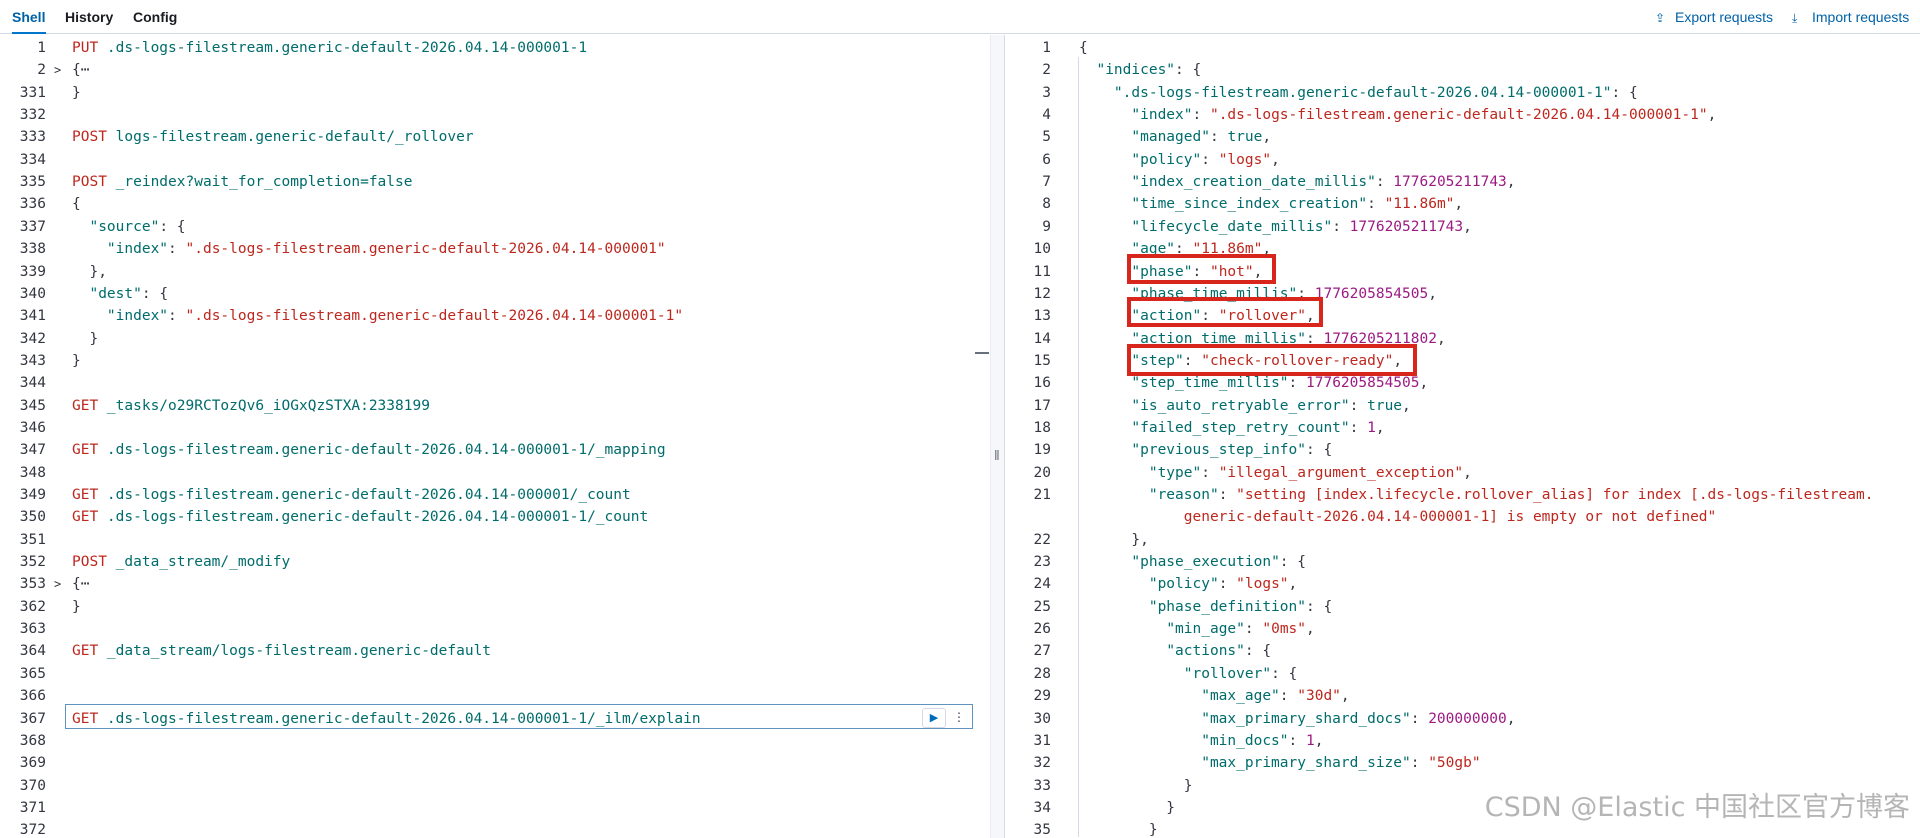 This screenshot has height=838, width=1920. Describe the element at coordinates (1262, 584) in the screenshot. I see `code-token: "logs"` at that location.